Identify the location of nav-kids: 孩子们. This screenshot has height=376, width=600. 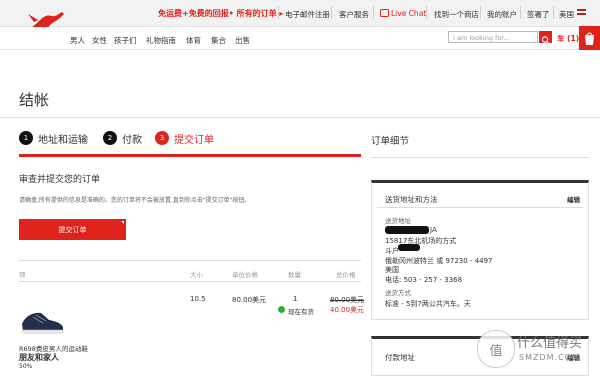
(125, 40).